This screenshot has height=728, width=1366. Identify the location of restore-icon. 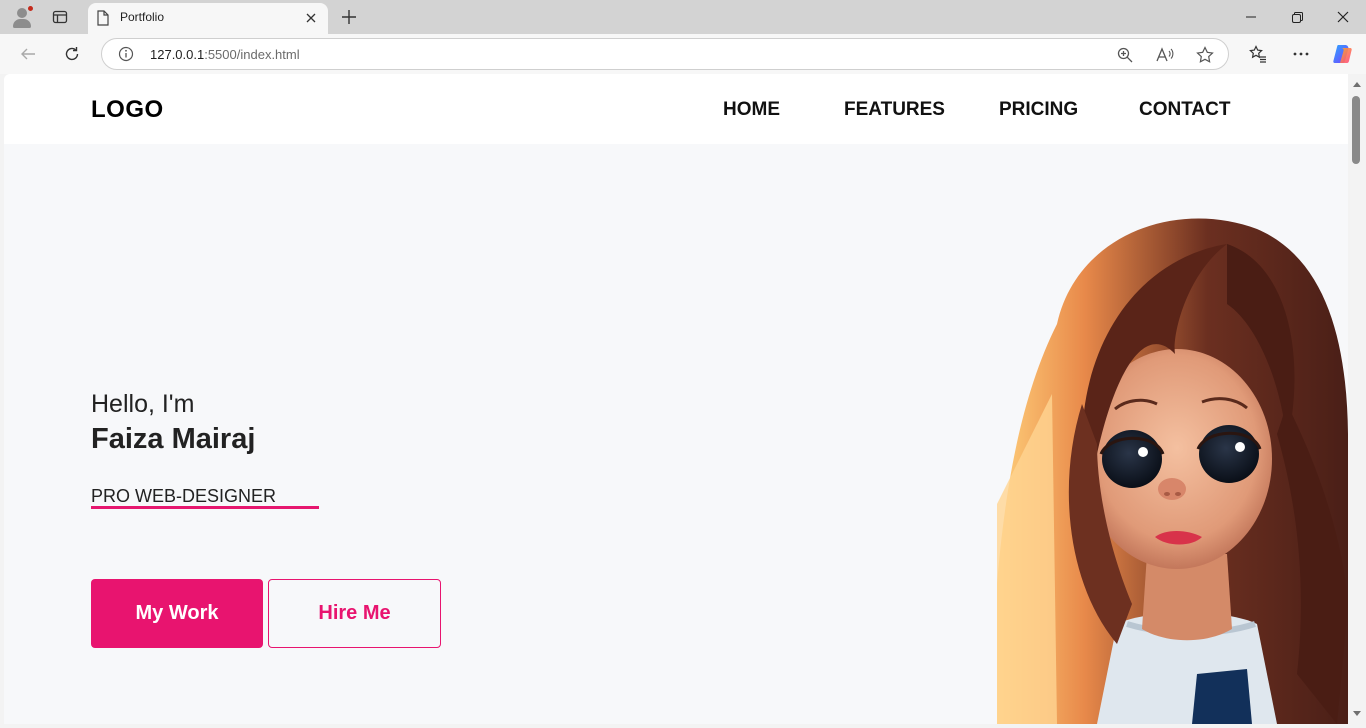
(1297, 17).